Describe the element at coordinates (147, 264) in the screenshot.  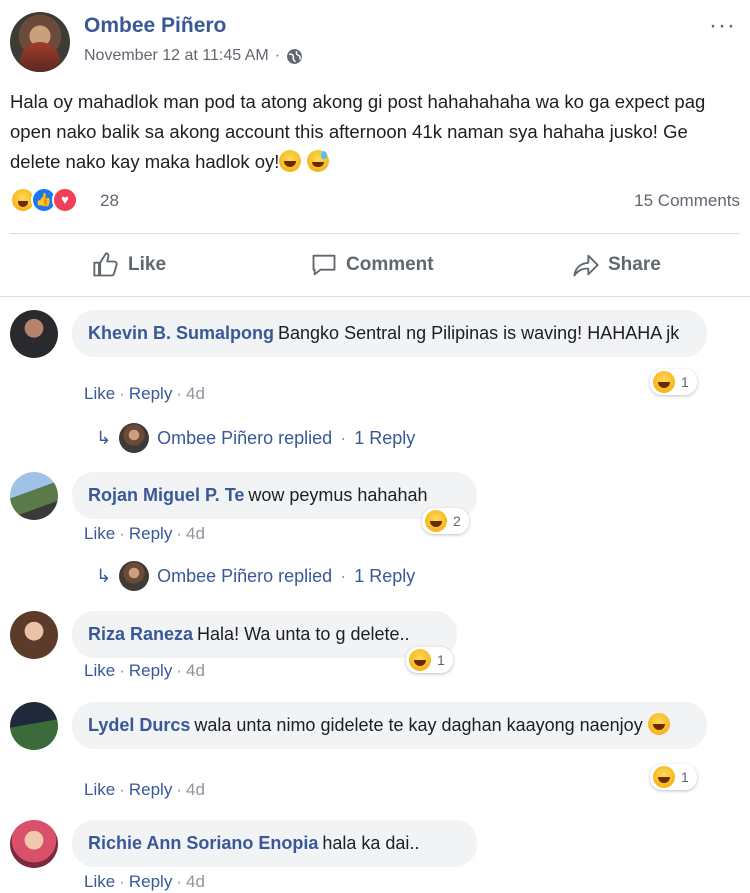
I see `like-label: Like` at that location.